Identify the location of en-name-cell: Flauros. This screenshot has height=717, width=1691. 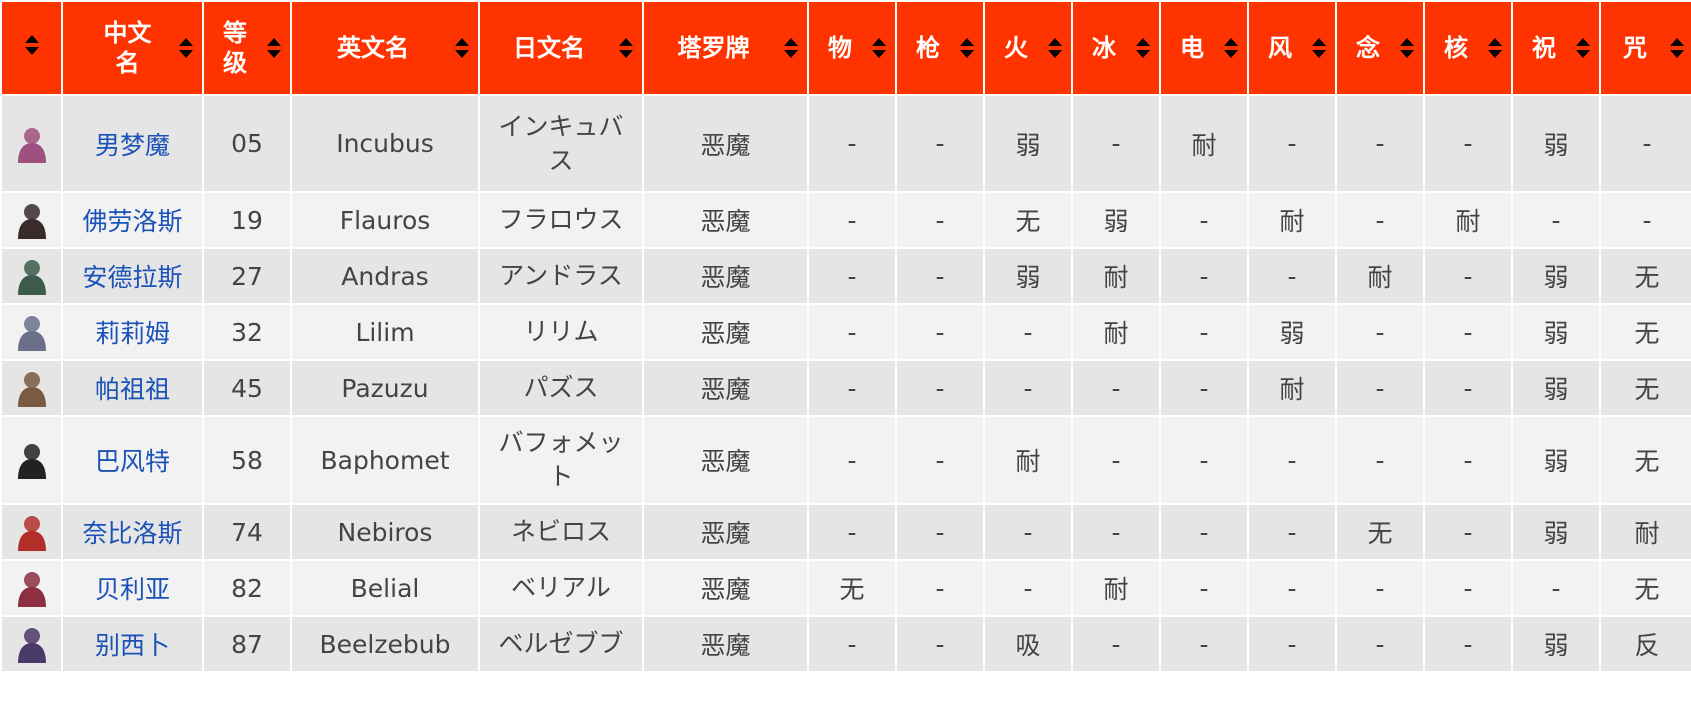
(385, 220).